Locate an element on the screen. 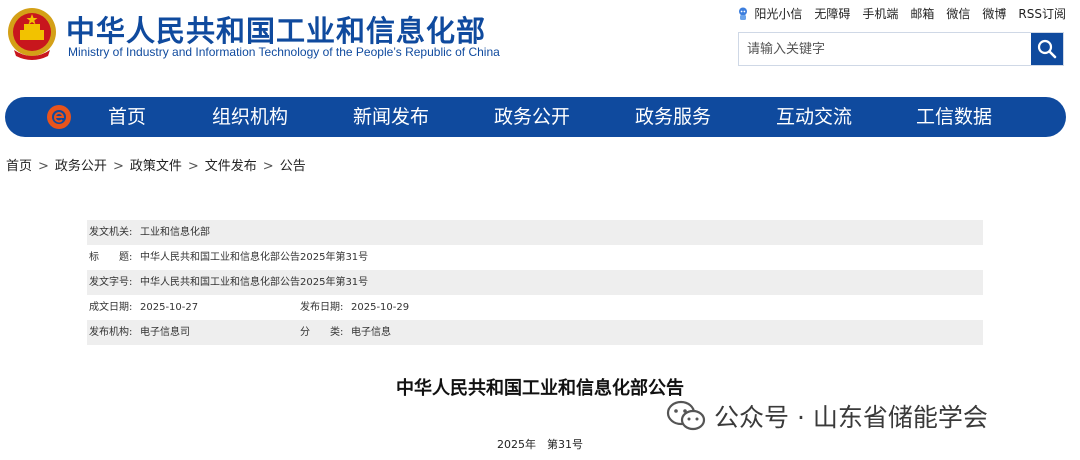 Image resolution: width=1080 pixels, height=460 pixels. nav-data: 工信数据 is located at coordinates (954, 117).